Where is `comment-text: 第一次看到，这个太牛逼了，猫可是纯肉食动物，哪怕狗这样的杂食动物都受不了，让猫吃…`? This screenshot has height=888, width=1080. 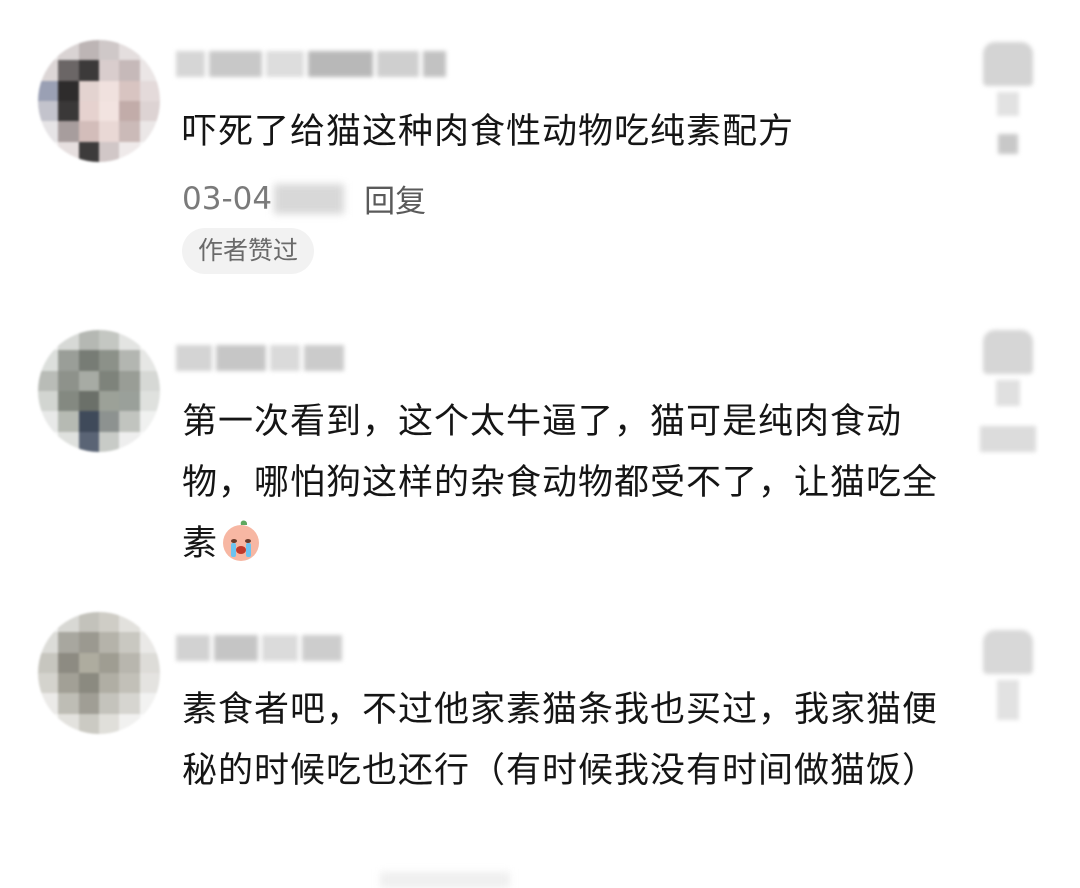
comment-text: 第一次看到，这个太牛逼了，猫可是纯肉食动物，哪怕狗这样的杂食动物都受不了，让猫吃… is located at coordinates (560, 483).